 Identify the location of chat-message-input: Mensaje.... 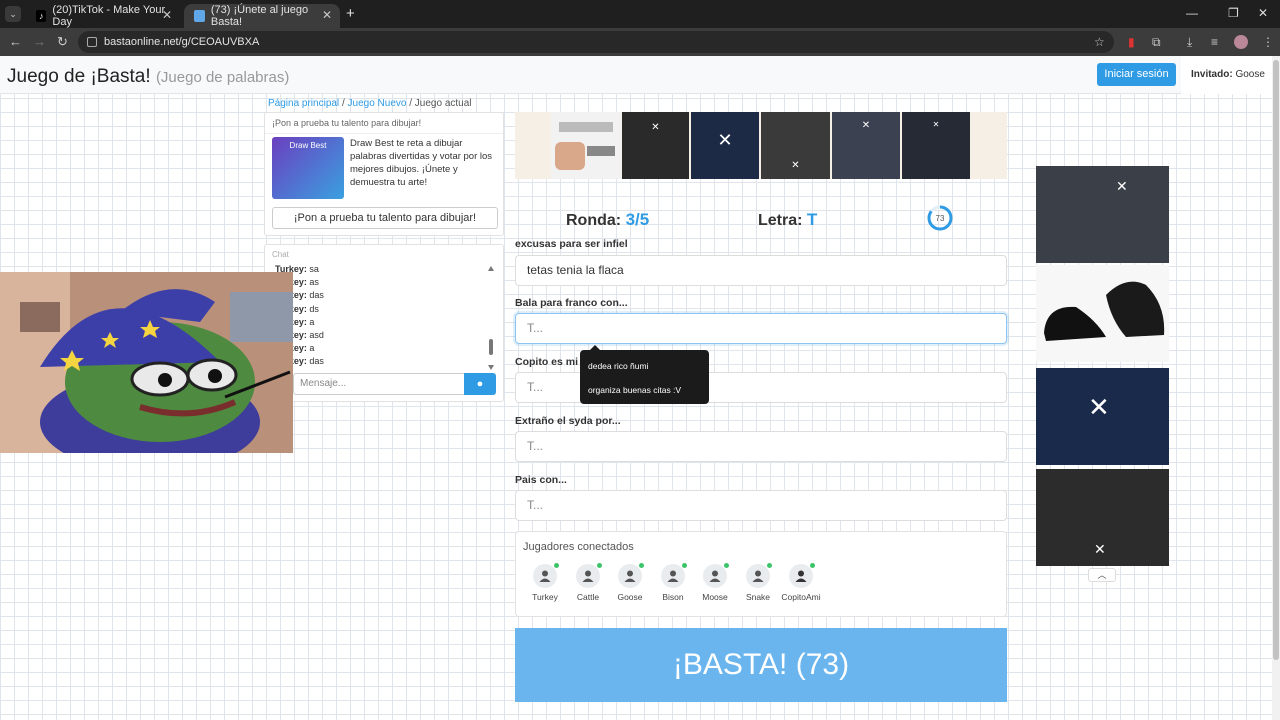
(379, 384).